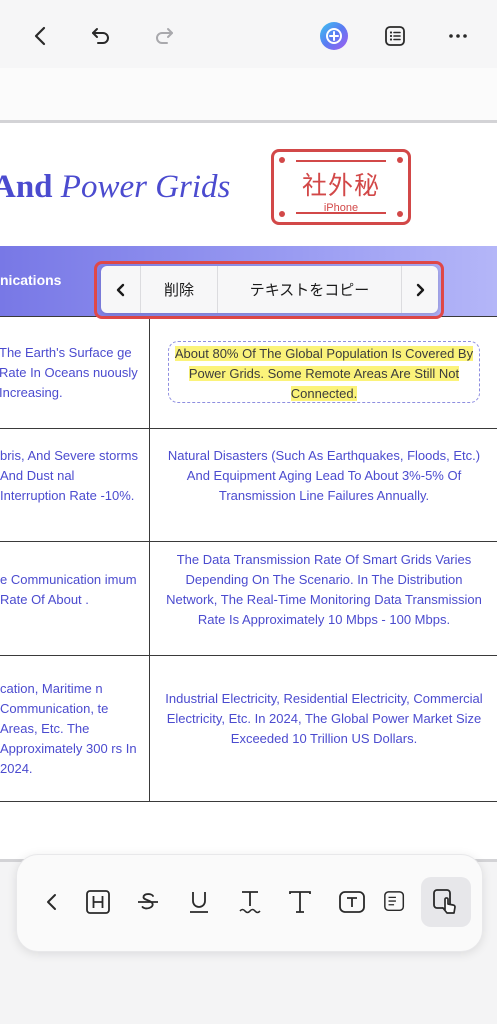  I want to click on table-header-left: nications, so click(31, 280).